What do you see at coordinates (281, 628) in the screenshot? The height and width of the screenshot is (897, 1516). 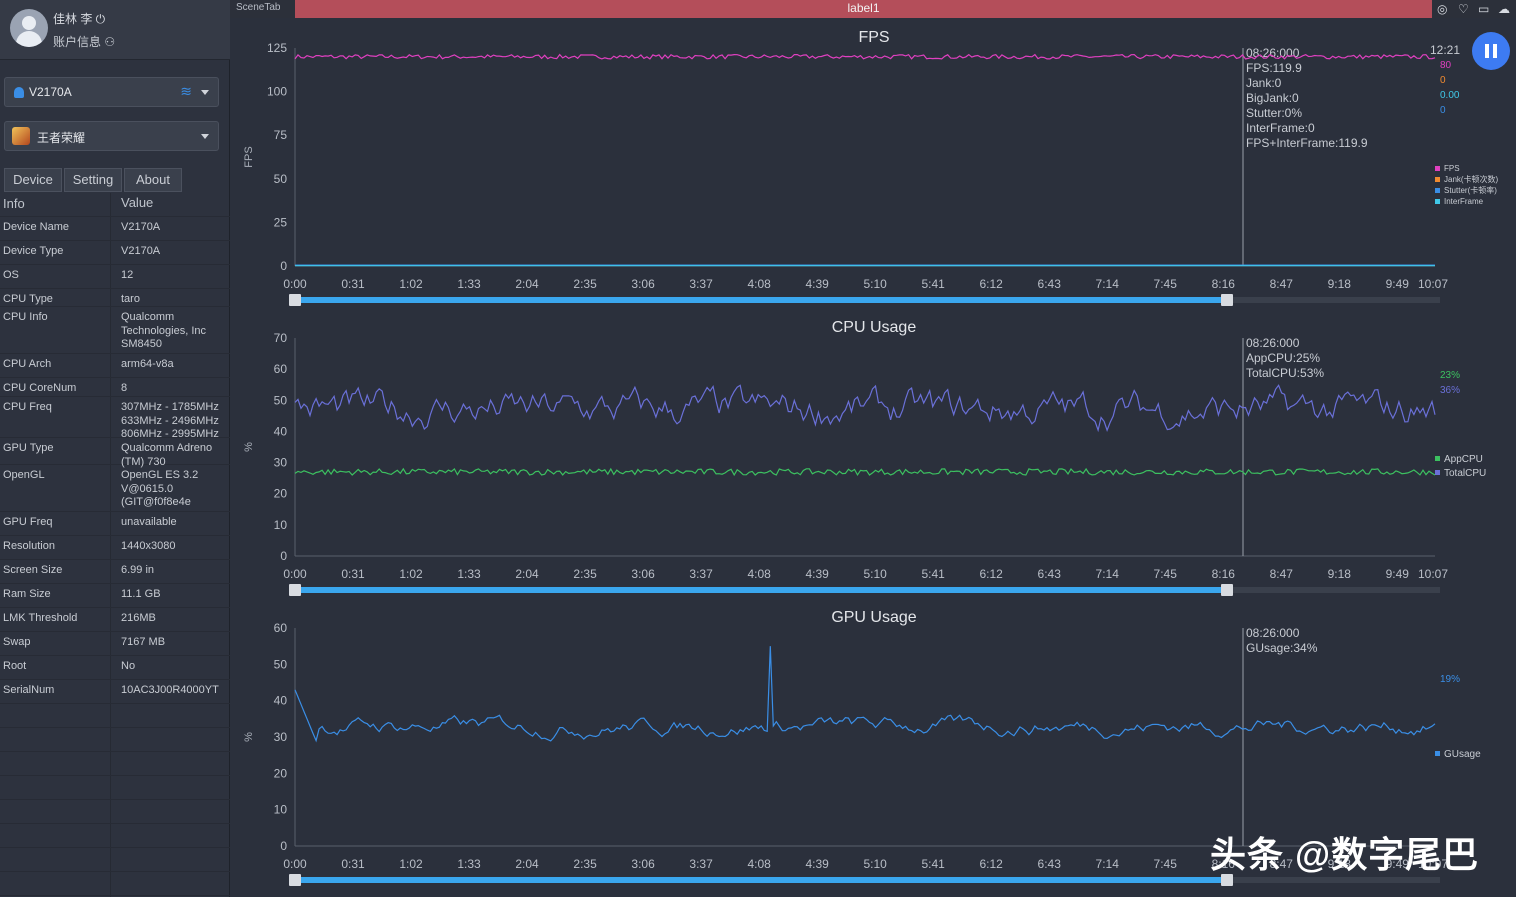 I see `y-tick-label: 60` at bounding box center [281, 628].